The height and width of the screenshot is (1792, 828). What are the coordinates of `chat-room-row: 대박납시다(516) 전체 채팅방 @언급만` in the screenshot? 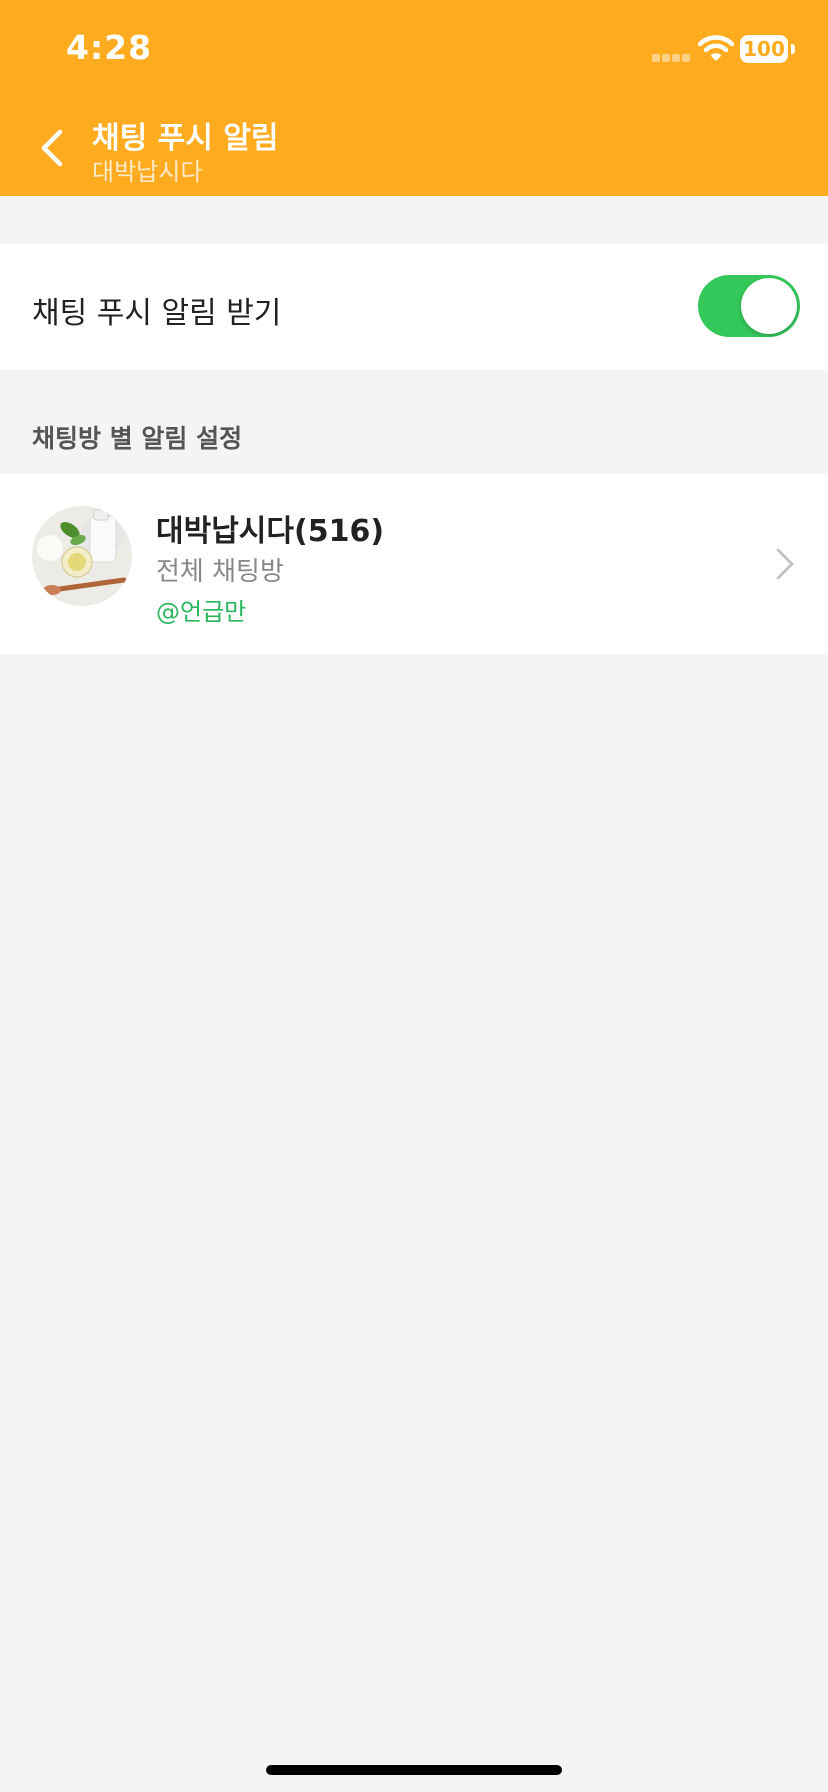 It's located at (414, 564).